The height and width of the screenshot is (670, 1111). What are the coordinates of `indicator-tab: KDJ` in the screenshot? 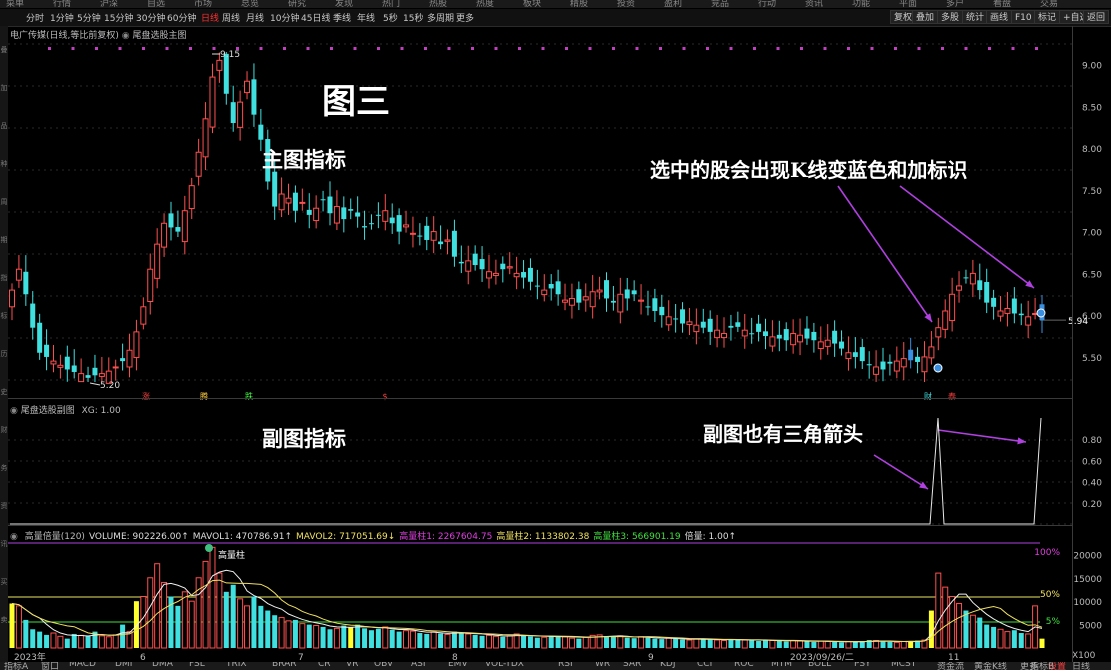 It's located at (668, 665).